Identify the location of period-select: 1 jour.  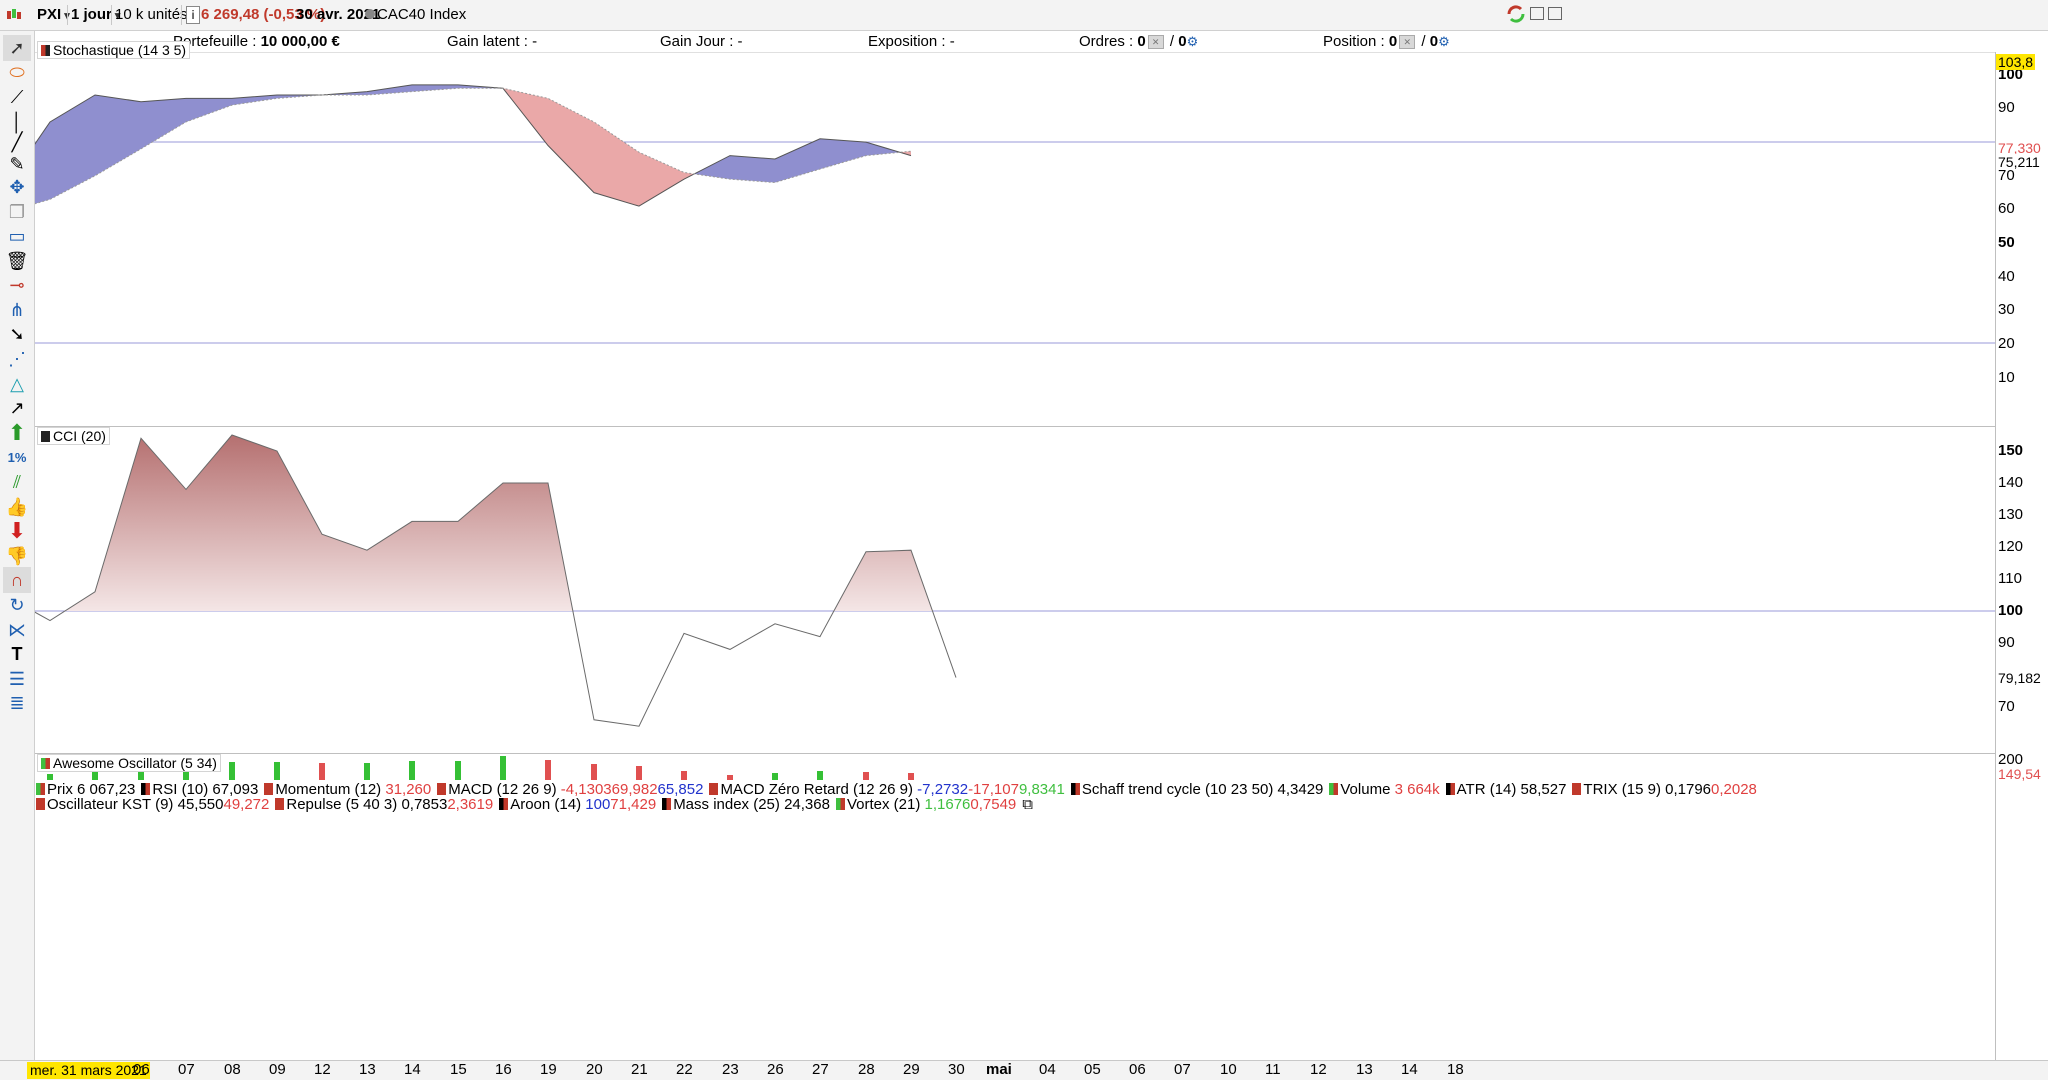
(95, 15).